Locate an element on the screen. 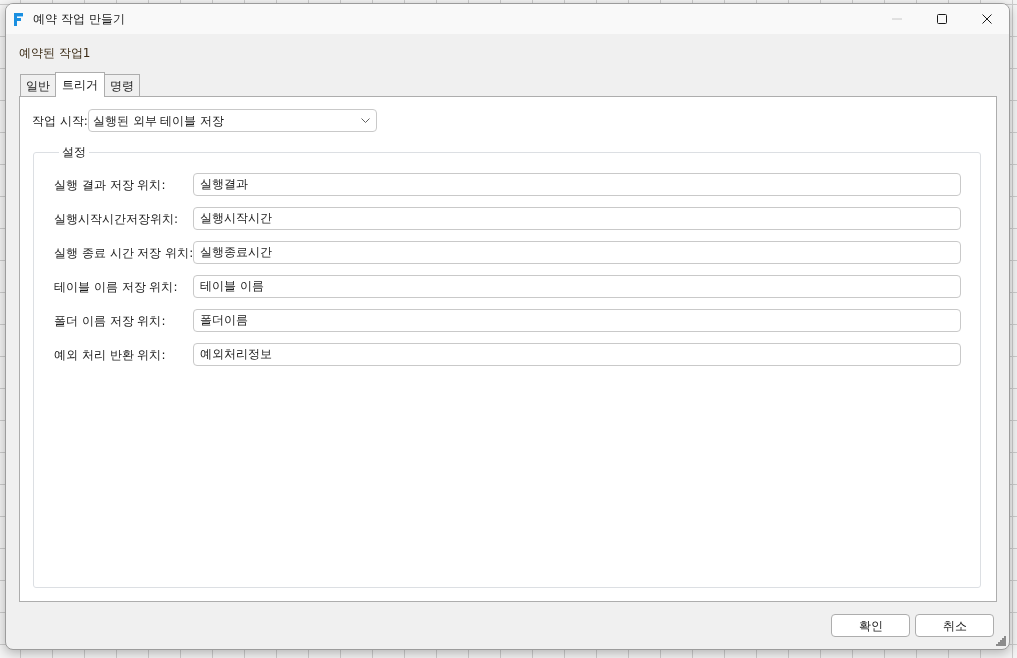 The height and width of the screenshot is (658, 1017). tab: 일반 is located at coordinates (38, 85).